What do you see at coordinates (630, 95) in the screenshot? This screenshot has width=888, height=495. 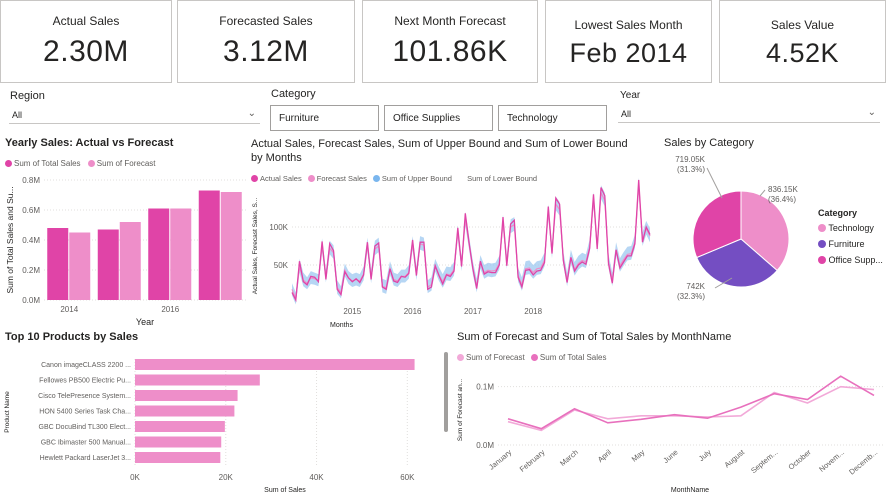 I see `year-slicer-title: Year` at bounding box center [630, 95].